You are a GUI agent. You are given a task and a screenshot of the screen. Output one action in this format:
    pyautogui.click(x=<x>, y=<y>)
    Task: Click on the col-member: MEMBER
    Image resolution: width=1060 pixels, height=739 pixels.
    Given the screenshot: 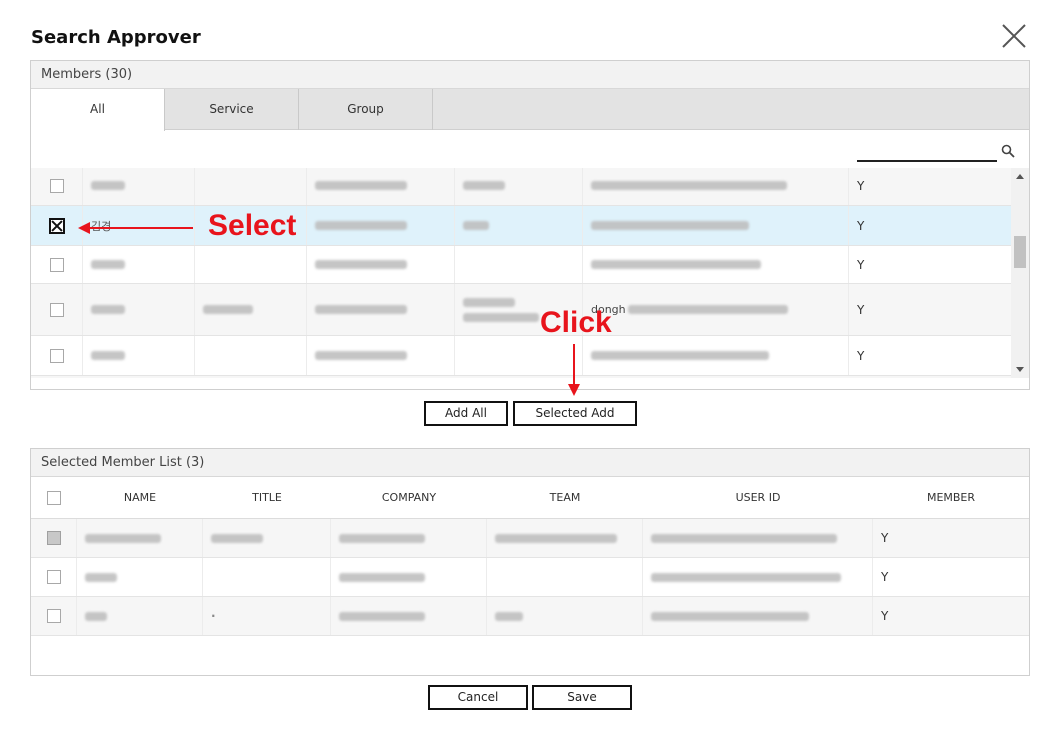 What is the action you would take?
    pyautogui.click(x=951, y=497)
    